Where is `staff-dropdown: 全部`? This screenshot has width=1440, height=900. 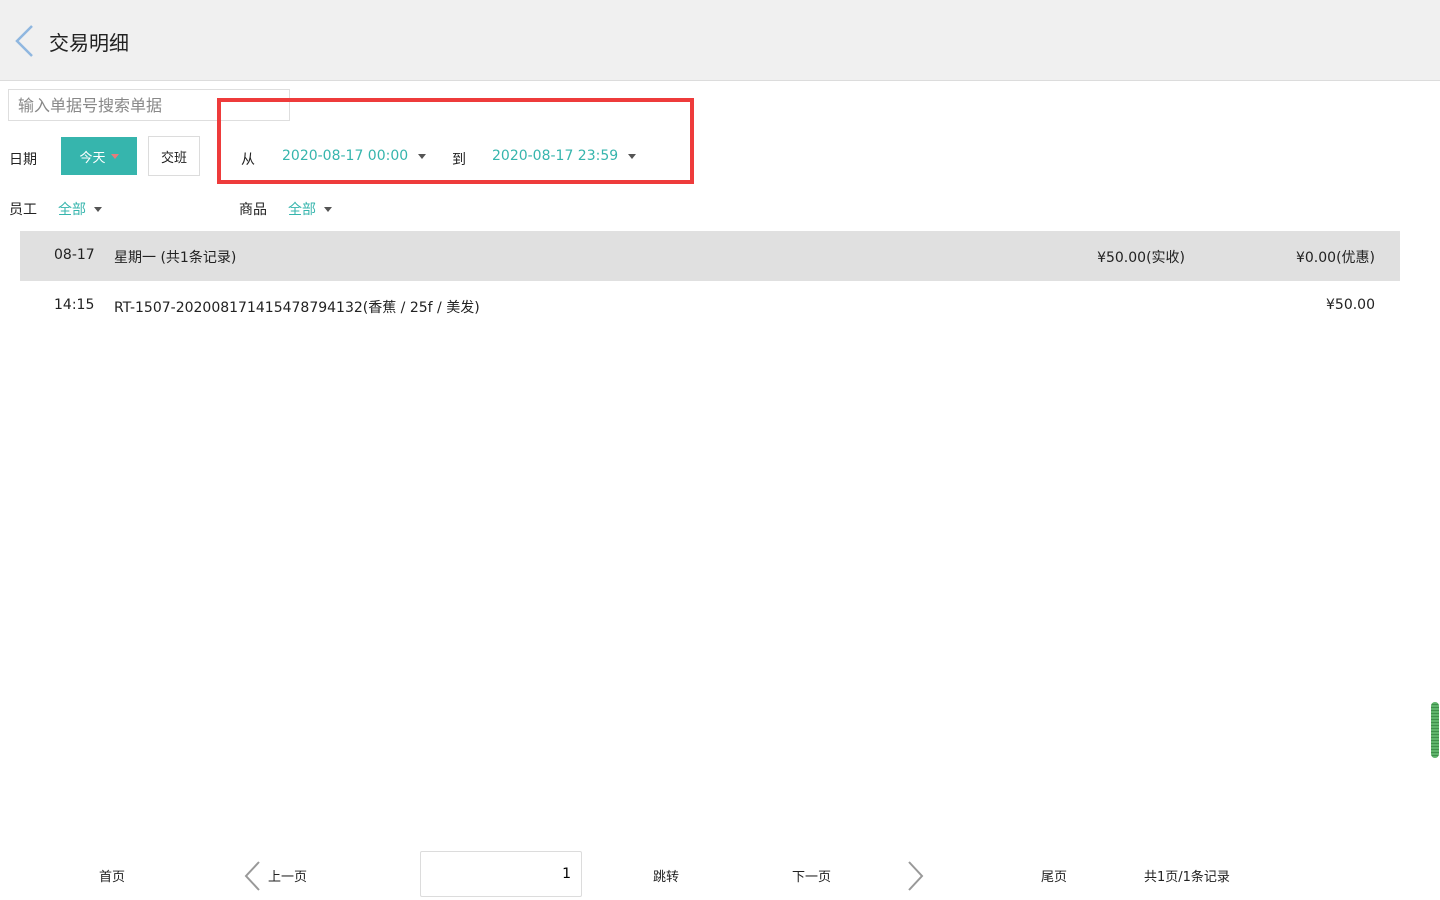 staff-dropdown: 全部 is located at coordinates (80, 209).